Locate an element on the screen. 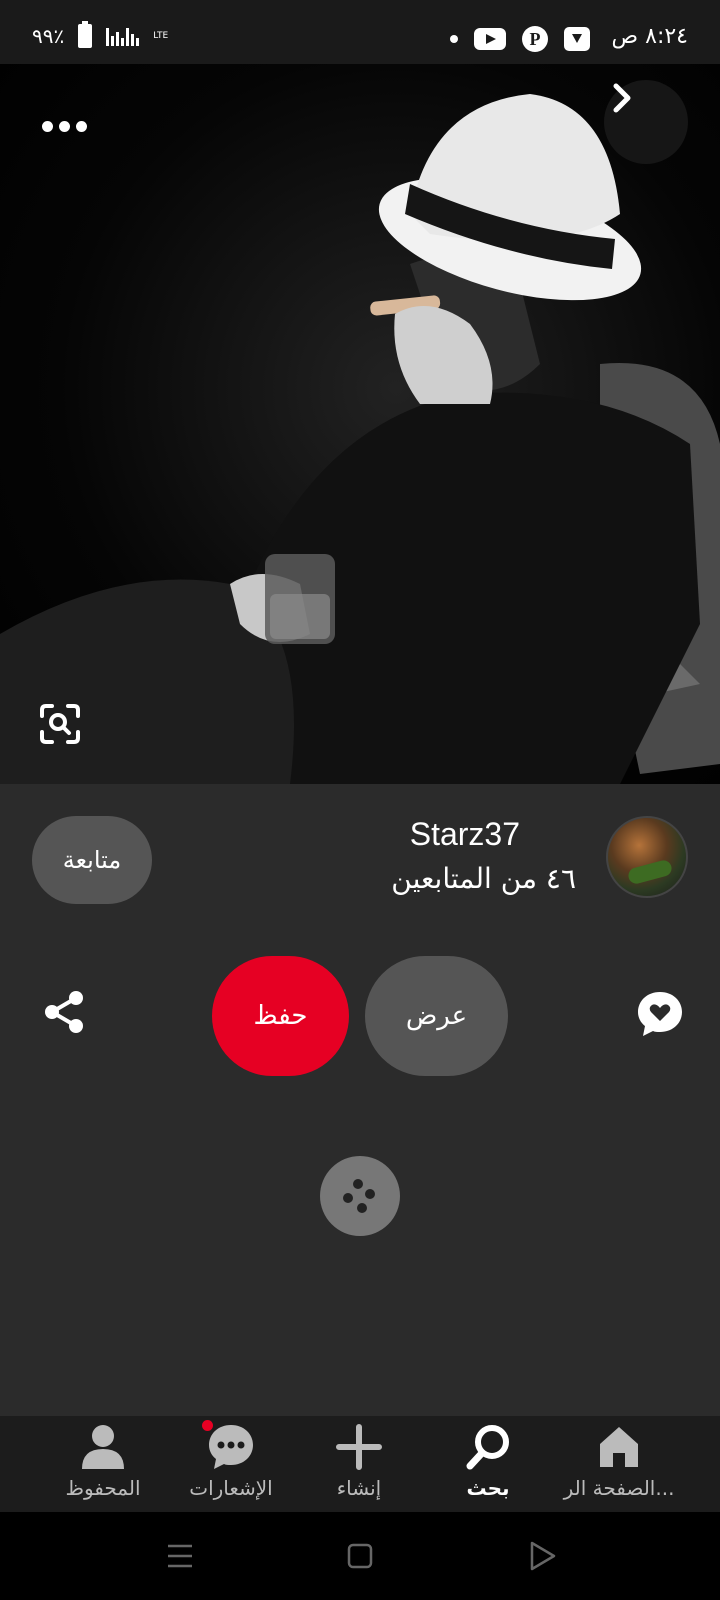 Image resolution: width=720 pixels, height=1600 pixels. nav-create: إنشاء is located at coordinates (359, 1464).